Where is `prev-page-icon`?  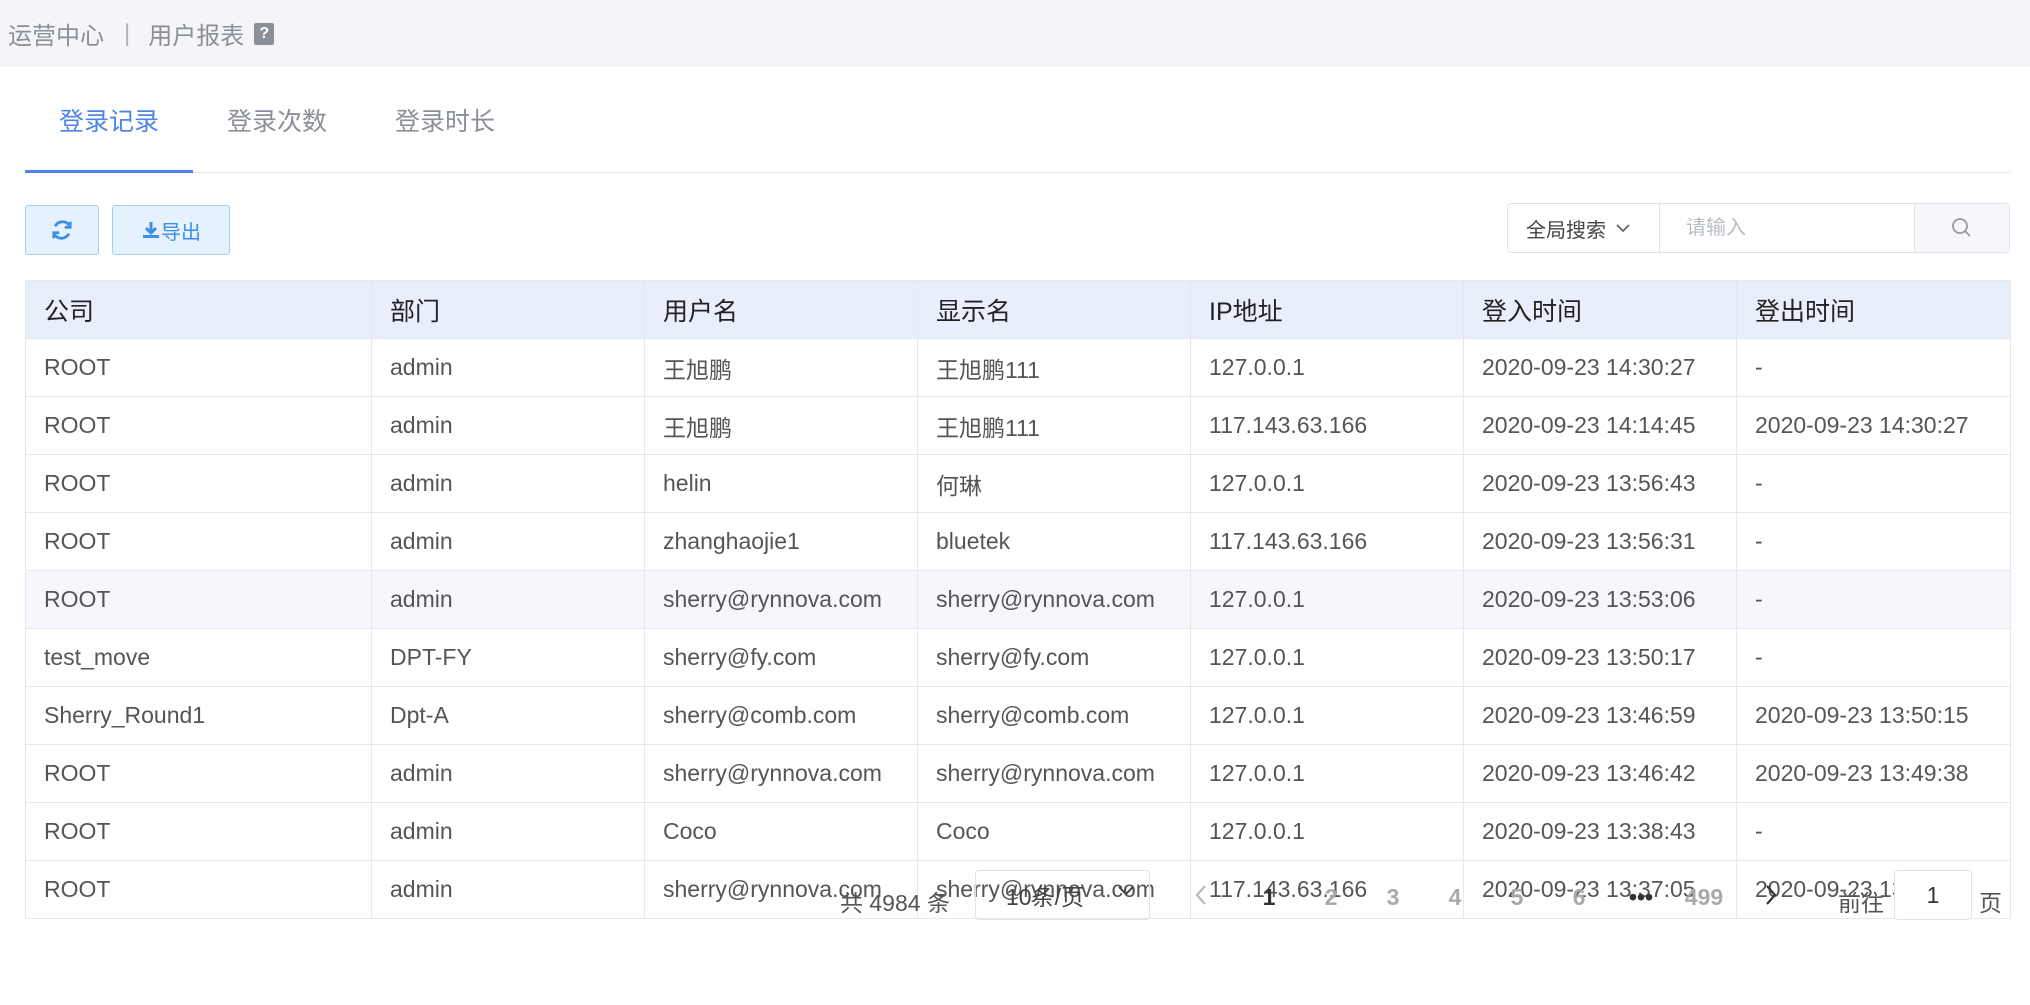
prev-page-icon is located at coordinates (1201, 895).